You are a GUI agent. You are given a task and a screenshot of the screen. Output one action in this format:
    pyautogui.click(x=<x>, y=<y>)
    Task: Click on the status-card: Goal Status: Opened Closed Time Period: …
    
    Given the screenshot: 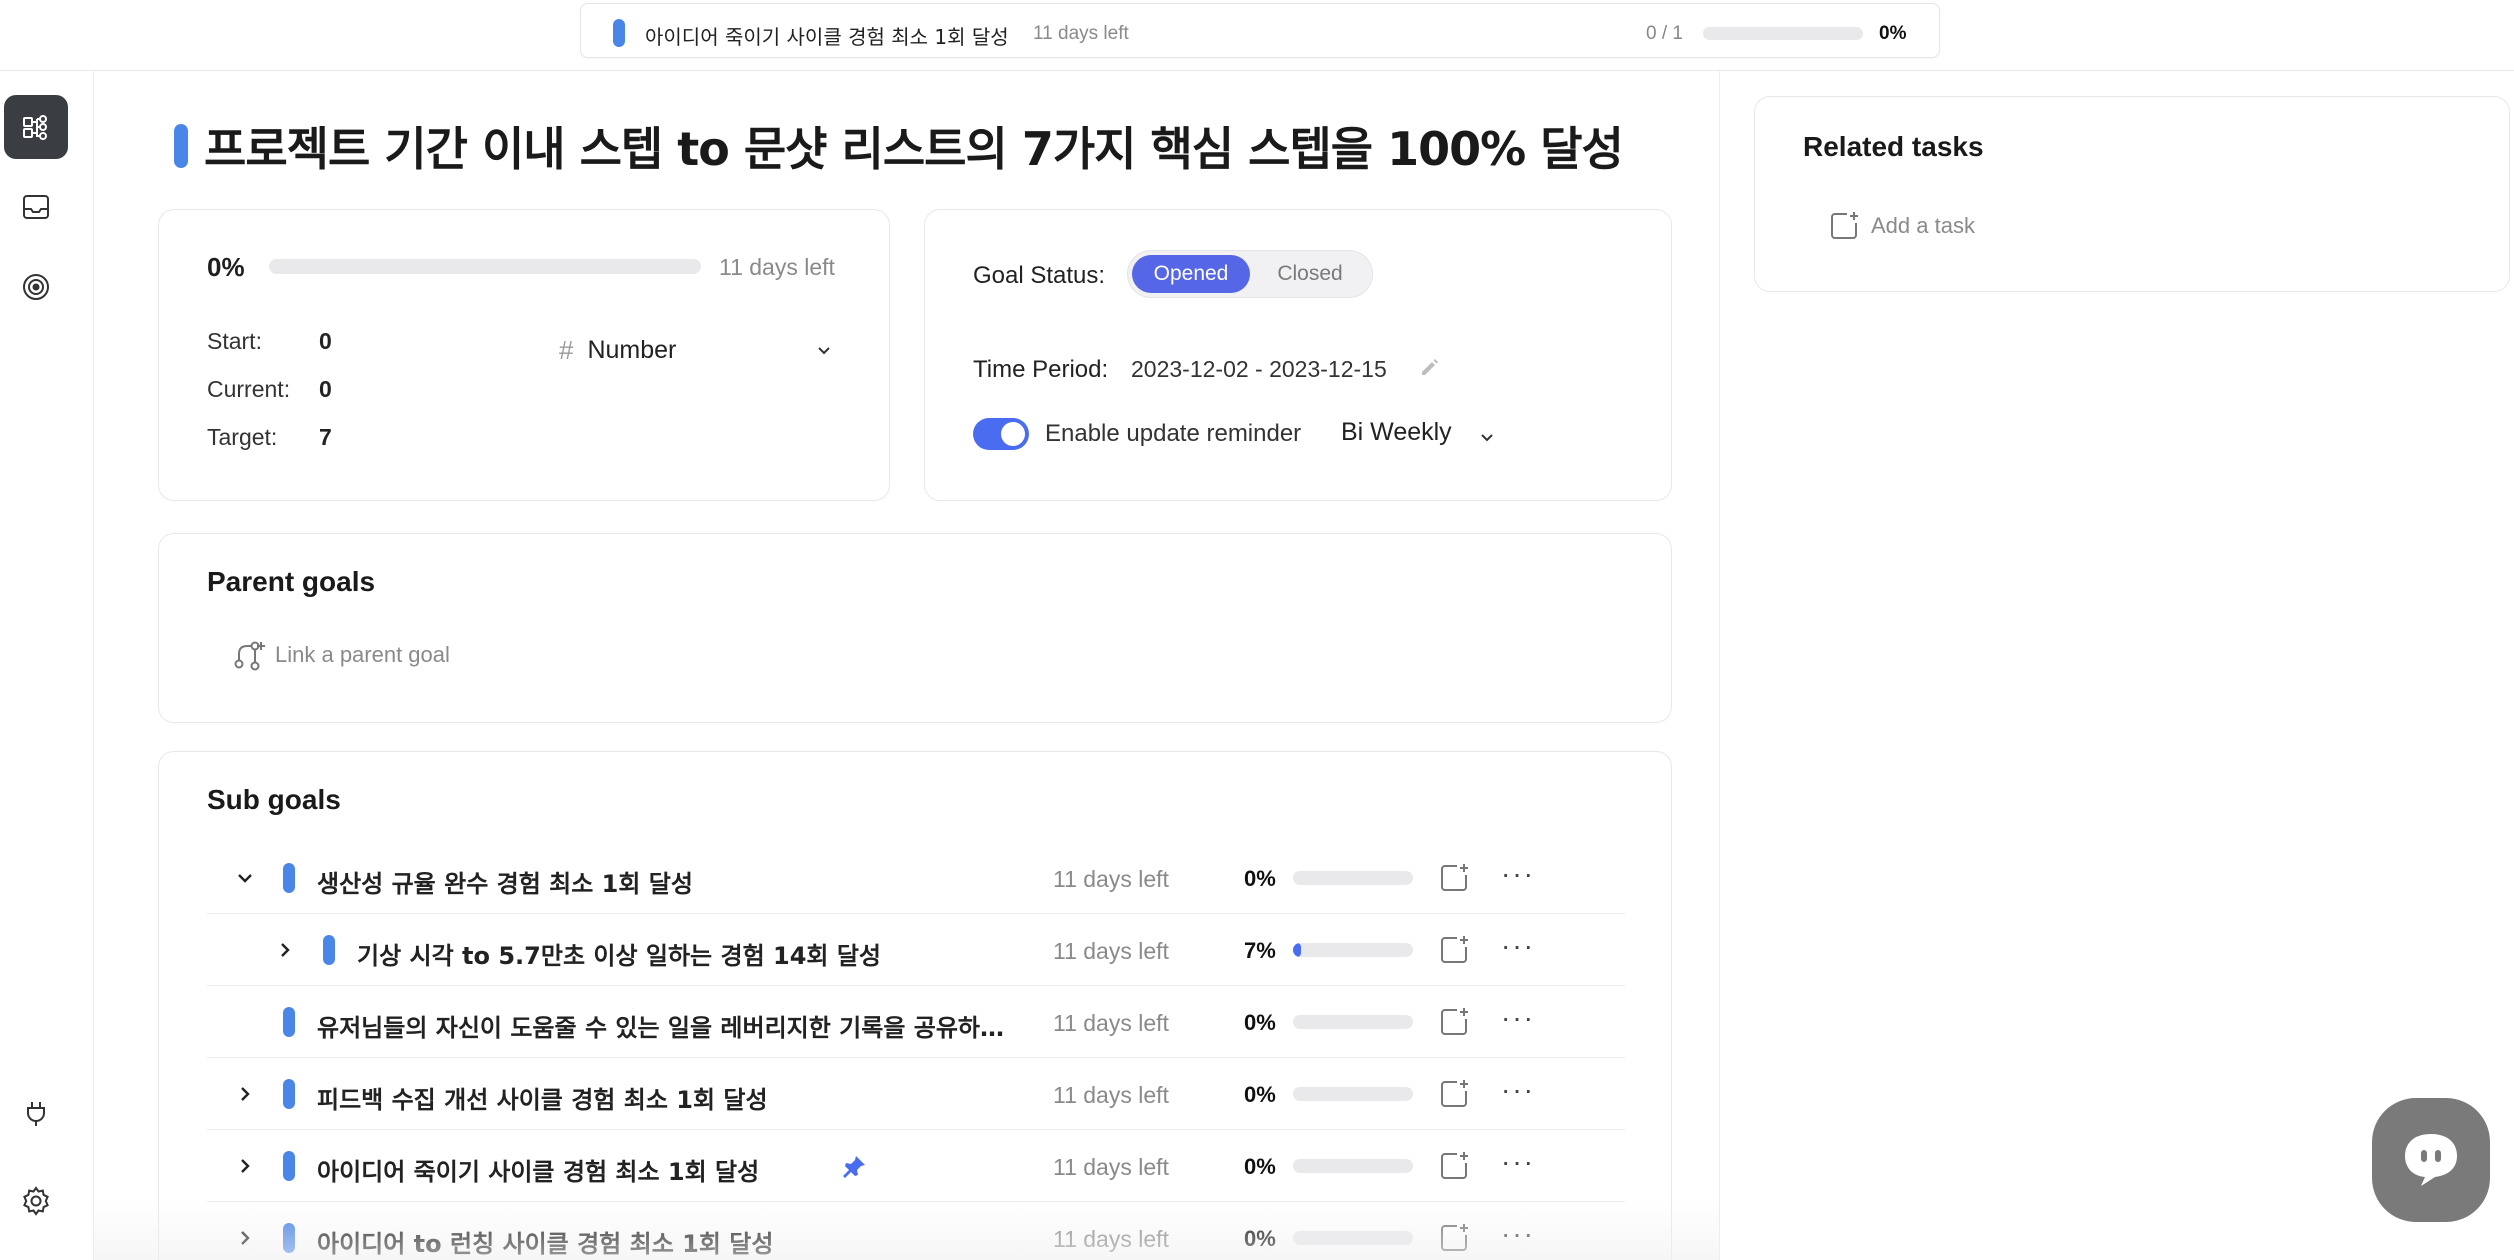 What is the action you would take?
    pyautogui.click(x=1298, y=355)
    